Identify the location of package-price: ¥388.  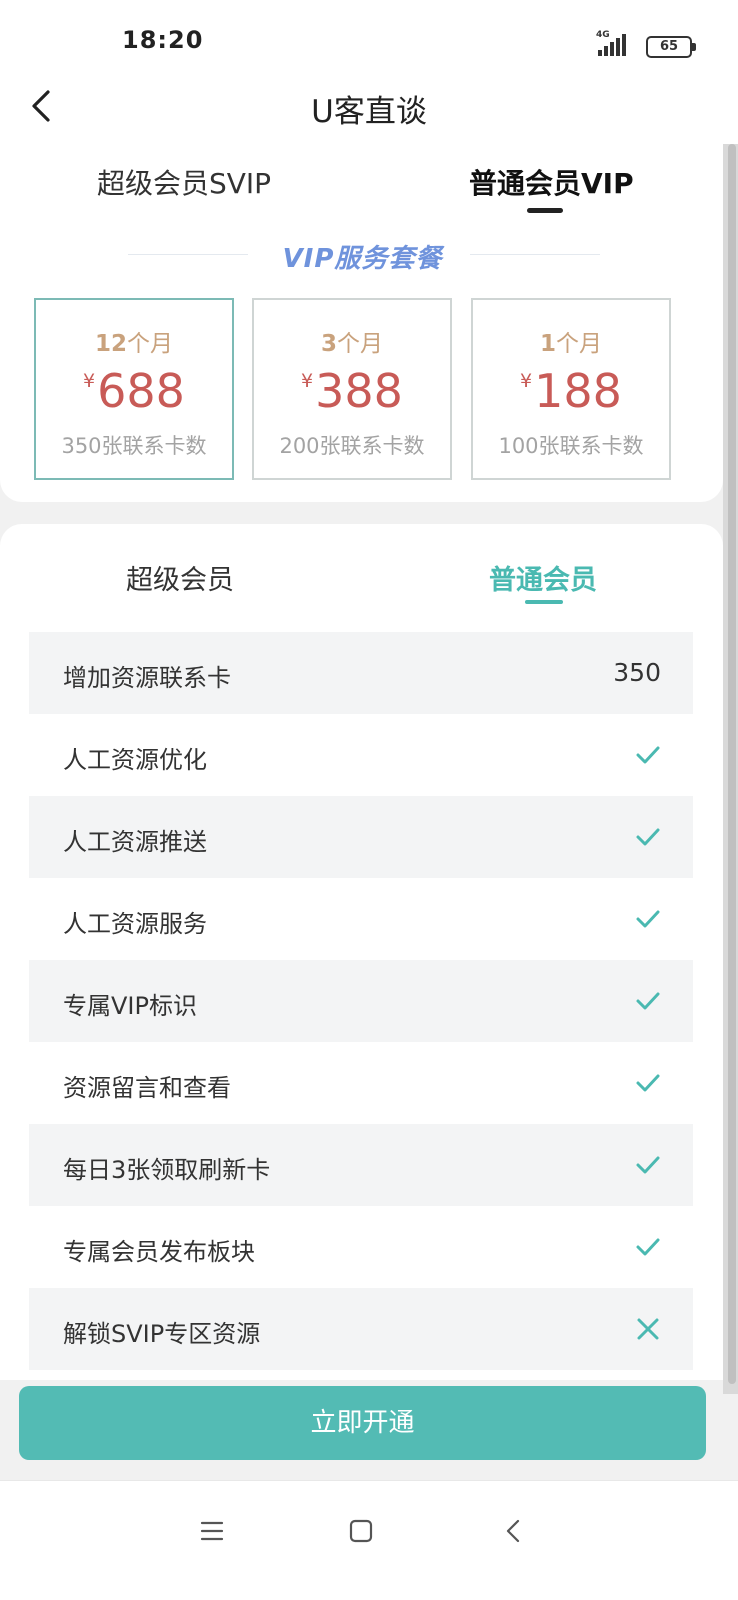
(352, 391).